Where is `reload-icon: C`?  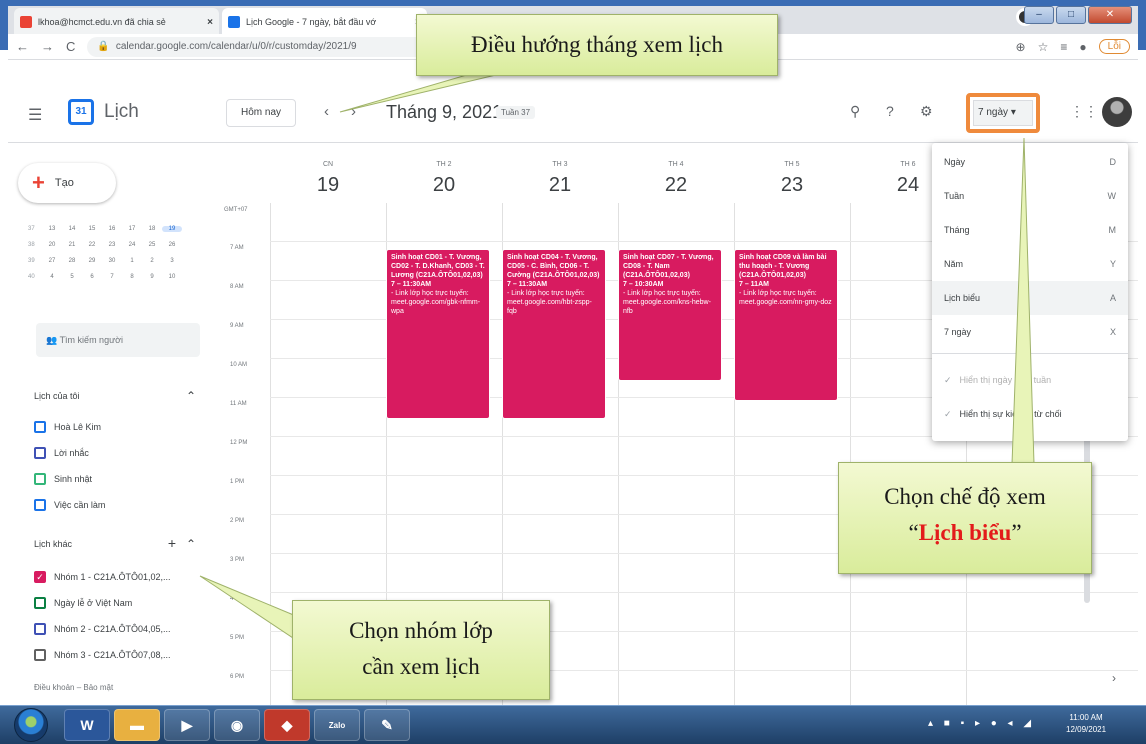 reload-icon: C is located at coordinates (70, 46).